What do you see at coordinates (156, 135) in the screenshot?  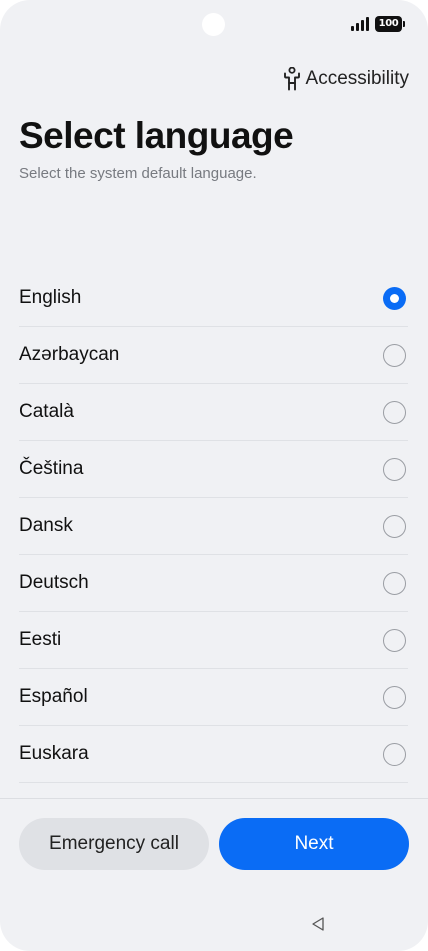 I see `page-title: Select language` at bounding box center [156, 135].